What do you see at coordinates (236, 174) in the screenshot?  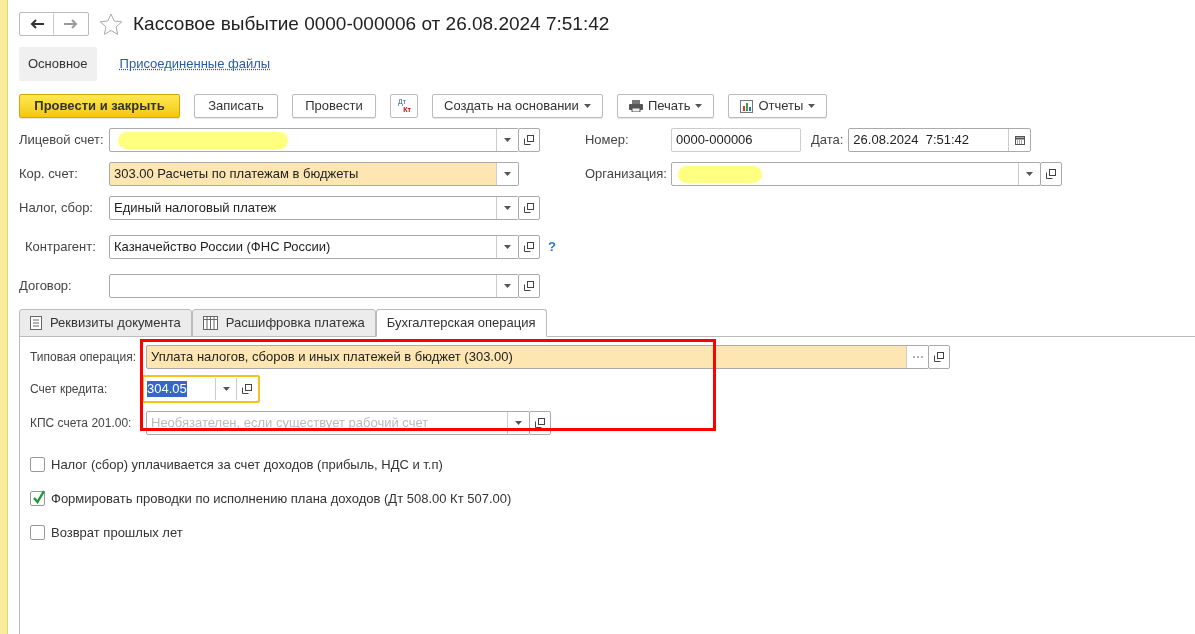 I see `field-value: 303.00 Расчеты по платежам в бюджеты` at bounding box center [236, 174].